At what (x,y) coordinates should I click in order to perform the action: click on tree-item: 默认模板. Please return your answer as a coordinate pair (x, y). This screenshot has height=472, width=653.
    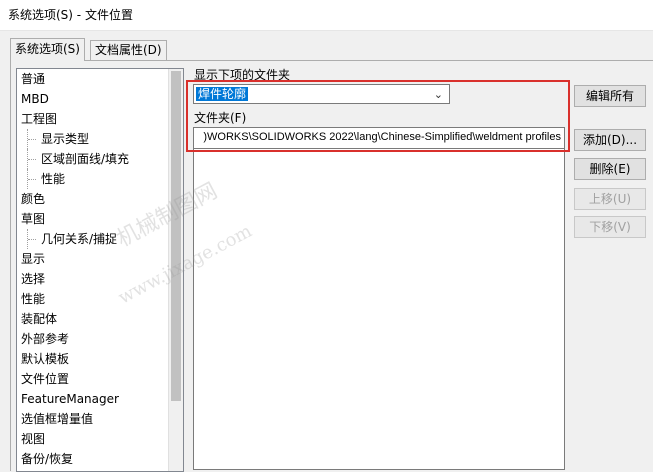
    Looking at the image, I should click on (45, 359).